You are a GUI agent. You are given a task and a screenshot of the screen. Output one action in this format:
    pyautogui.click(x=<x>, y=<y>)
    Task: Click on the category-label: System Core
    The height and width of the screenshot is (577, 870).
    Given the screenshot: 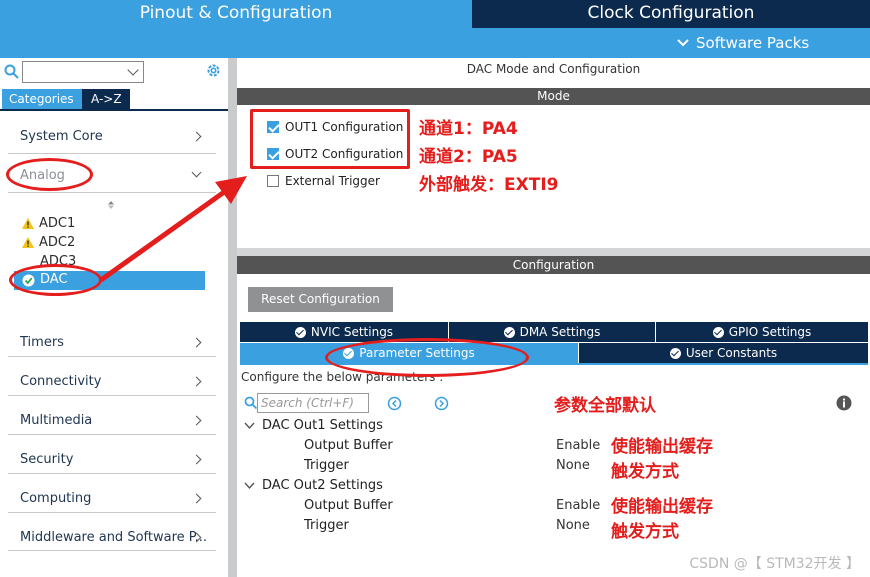 What is the action you would take?
    pyautogui.click(x=61, y=136)
    